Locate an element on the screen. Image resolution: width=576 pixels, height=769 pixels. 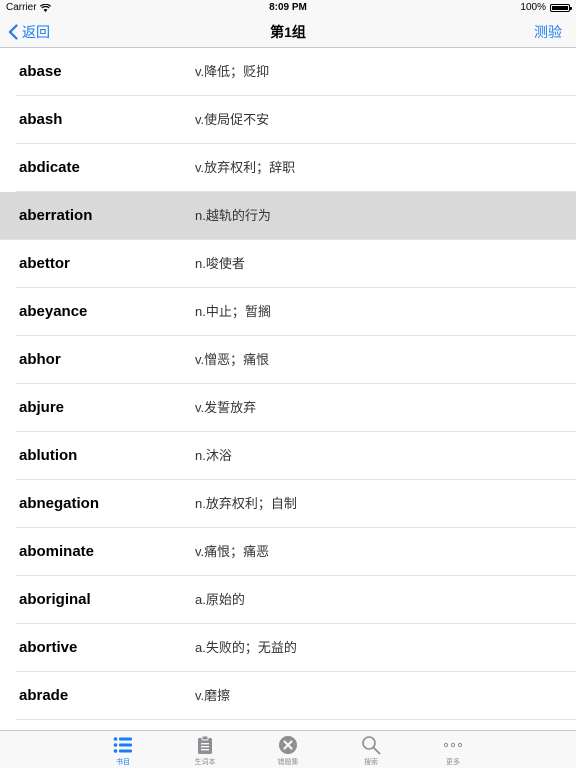
word-text: aberration is located at coordinates (56, 215).